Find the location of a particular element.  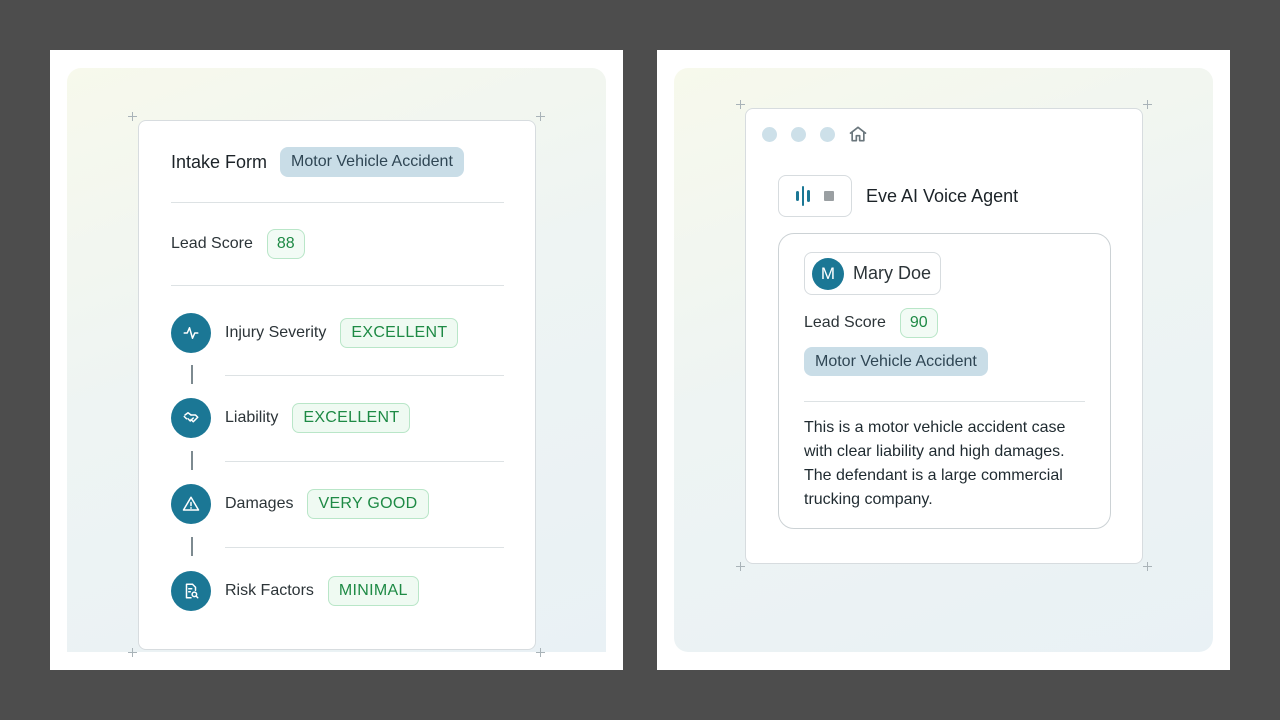

criteria-rating: VERY GOOD is located at coordinates (368, 504).